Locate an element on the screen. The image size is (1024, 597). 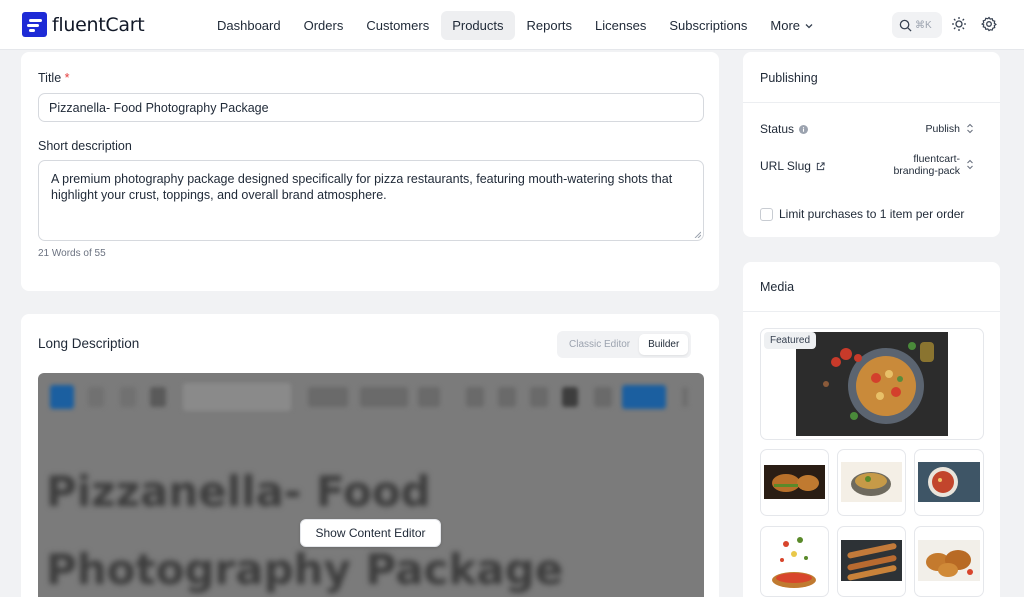
noodle-bowl-photo is located at coordinates (871, 482).